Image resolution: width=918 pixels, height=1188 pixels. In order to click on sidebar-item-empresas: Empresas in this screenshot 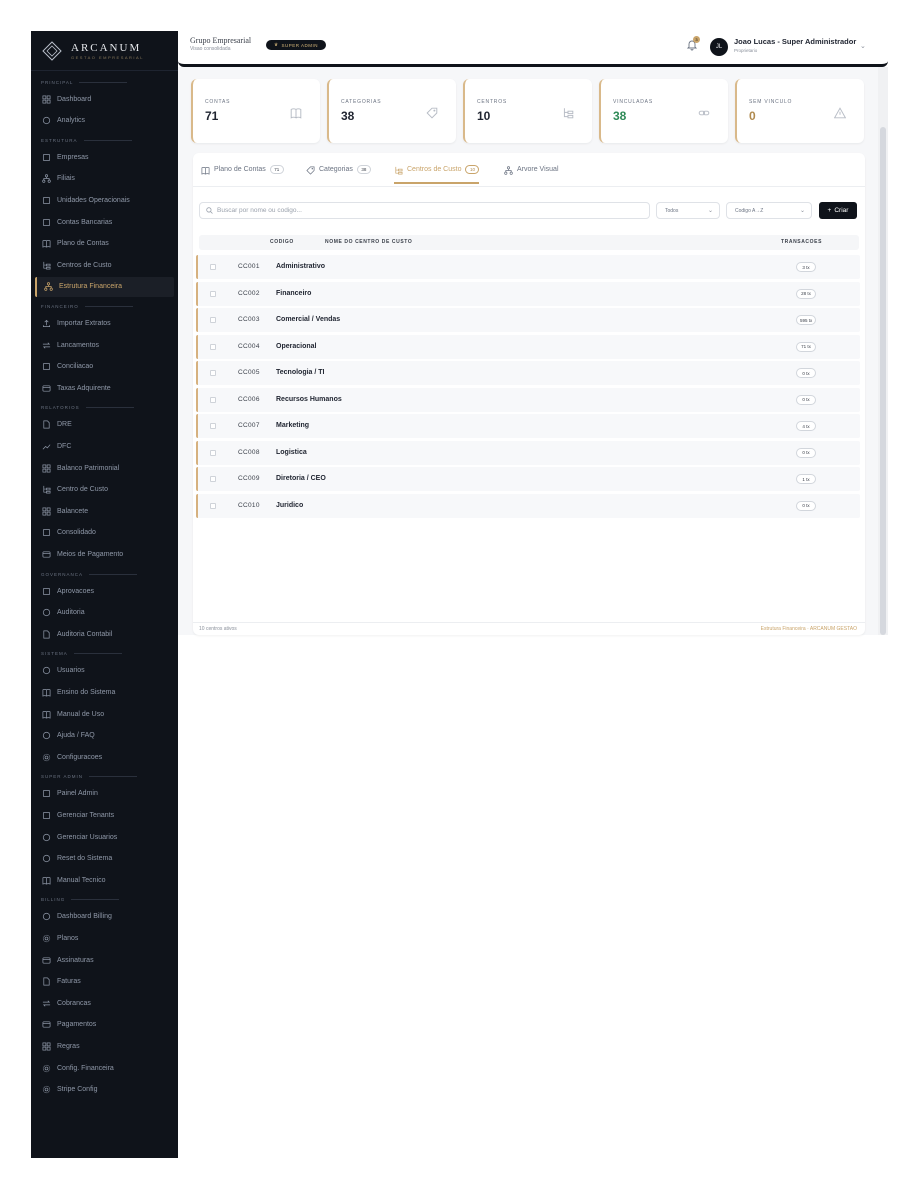, I will do `click(104, 157)`.